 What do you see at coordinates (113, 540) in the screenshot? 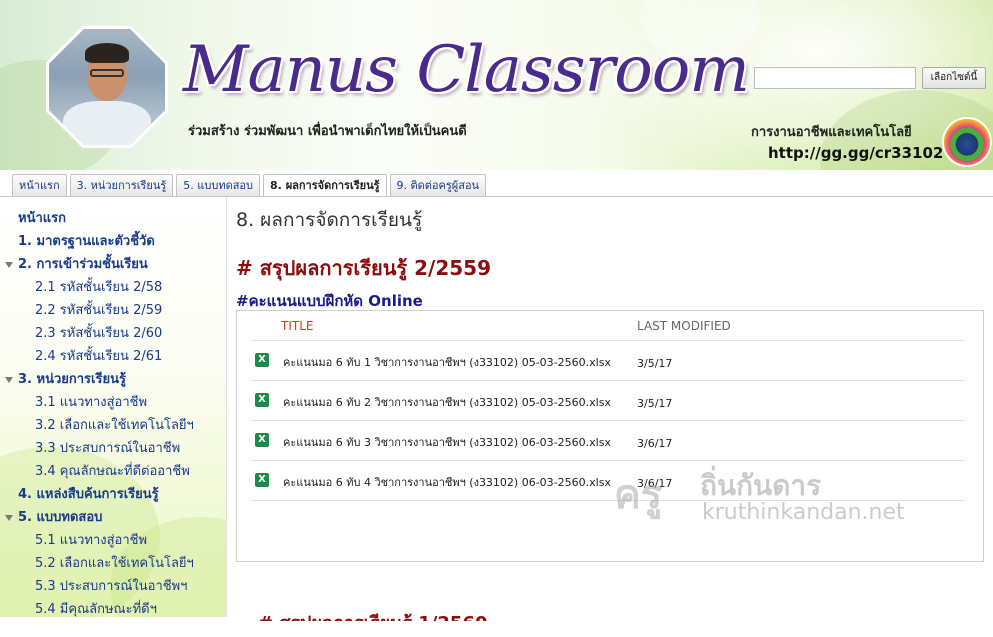
I see `sidebar-item-test-5-1: 5.1 แนวทางสู่อาชีพ` at bounding box center [113, 540].